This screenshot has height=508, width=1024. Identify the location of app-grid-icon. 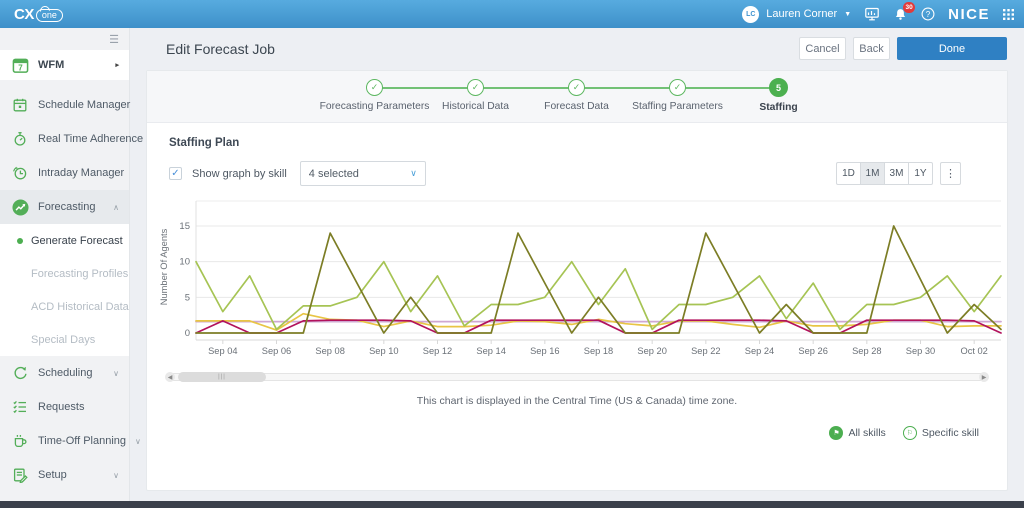
(1008, 14).